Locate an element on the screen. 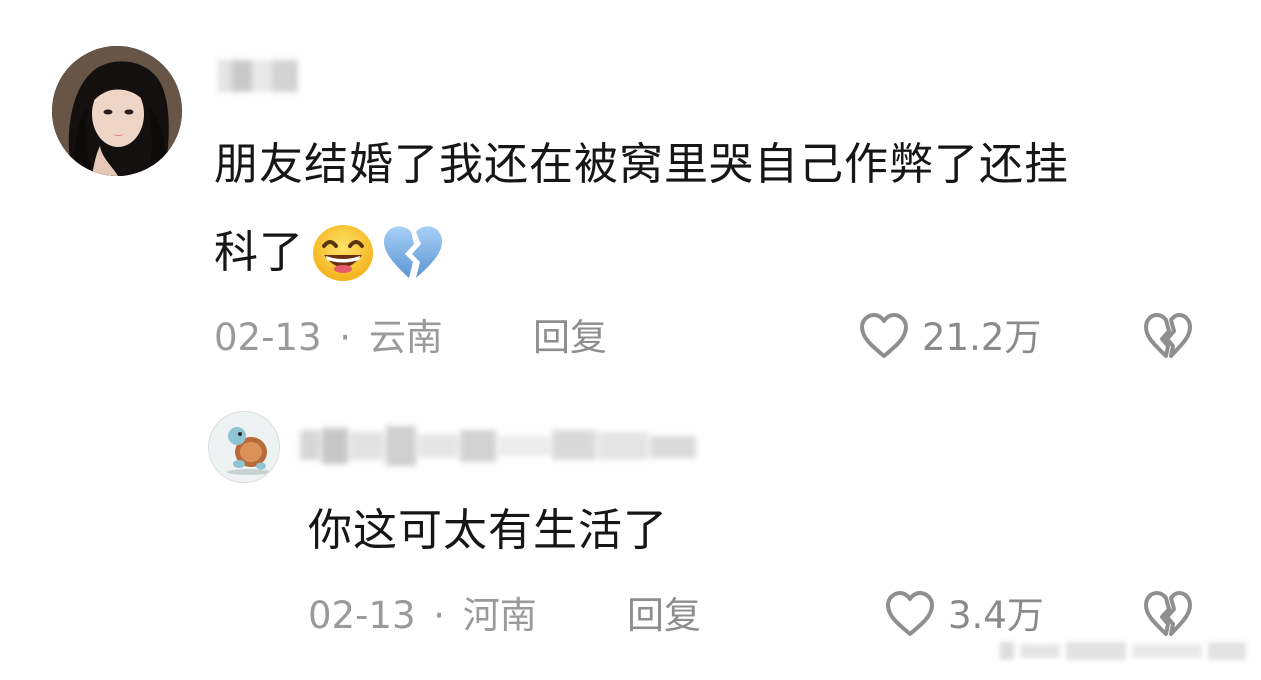 This screenshot has width=1261, height=680. comment-location: 河南 is located at coordinates (499, 615).